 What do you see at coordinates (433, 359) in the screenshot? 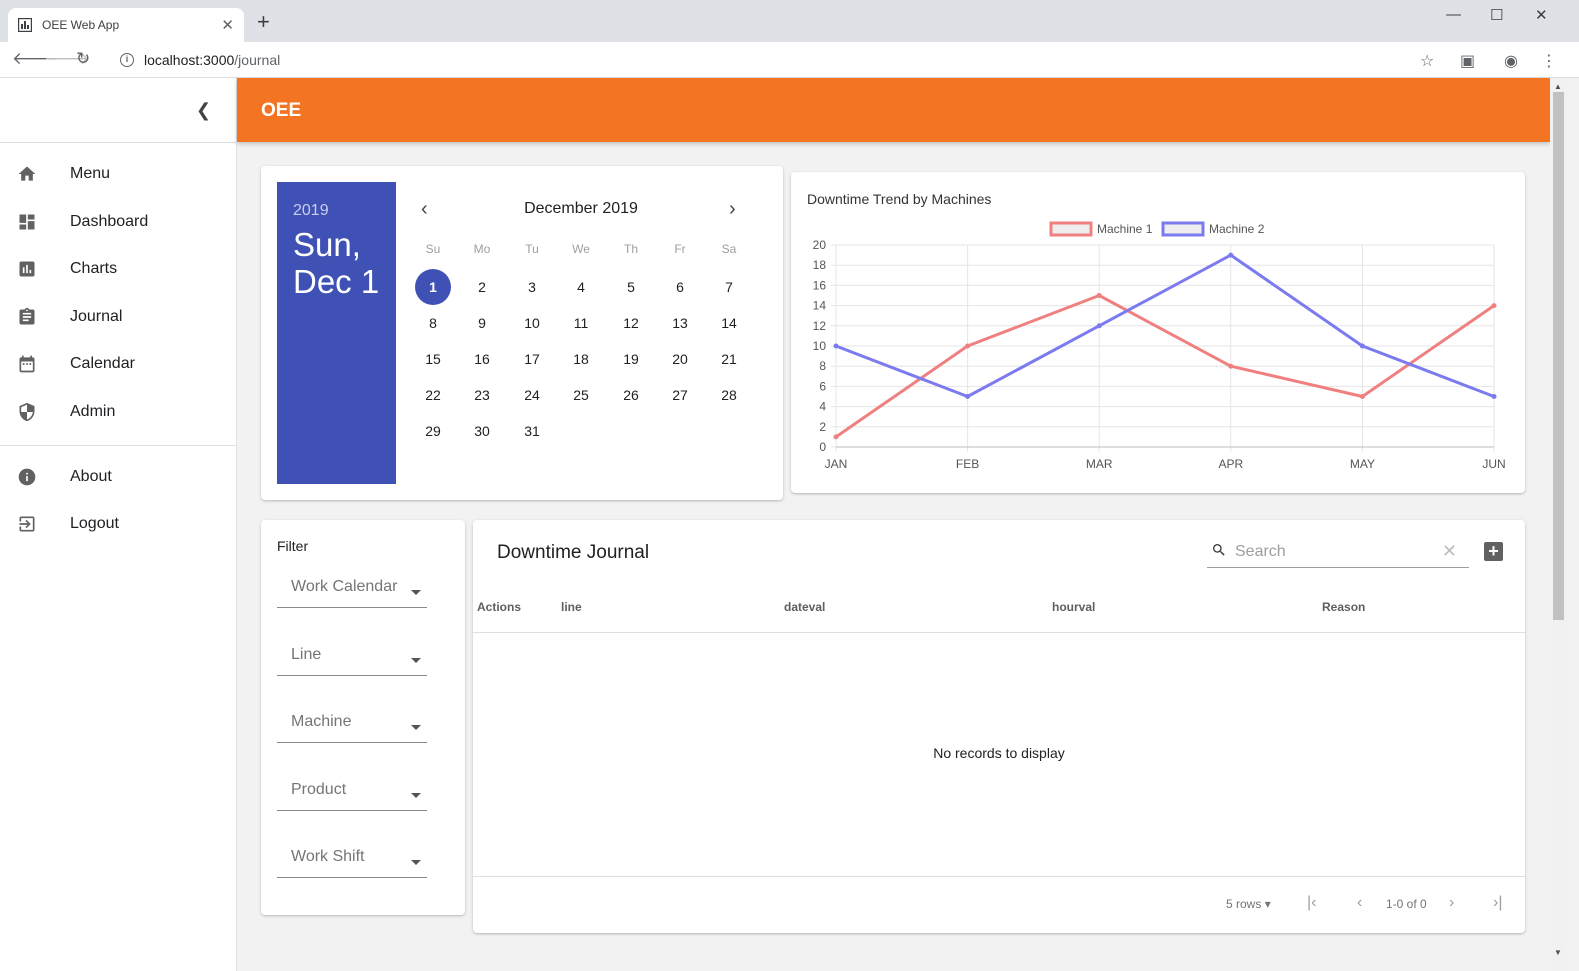
I see `calendar-day: 15` at bounding box center [433, 359].